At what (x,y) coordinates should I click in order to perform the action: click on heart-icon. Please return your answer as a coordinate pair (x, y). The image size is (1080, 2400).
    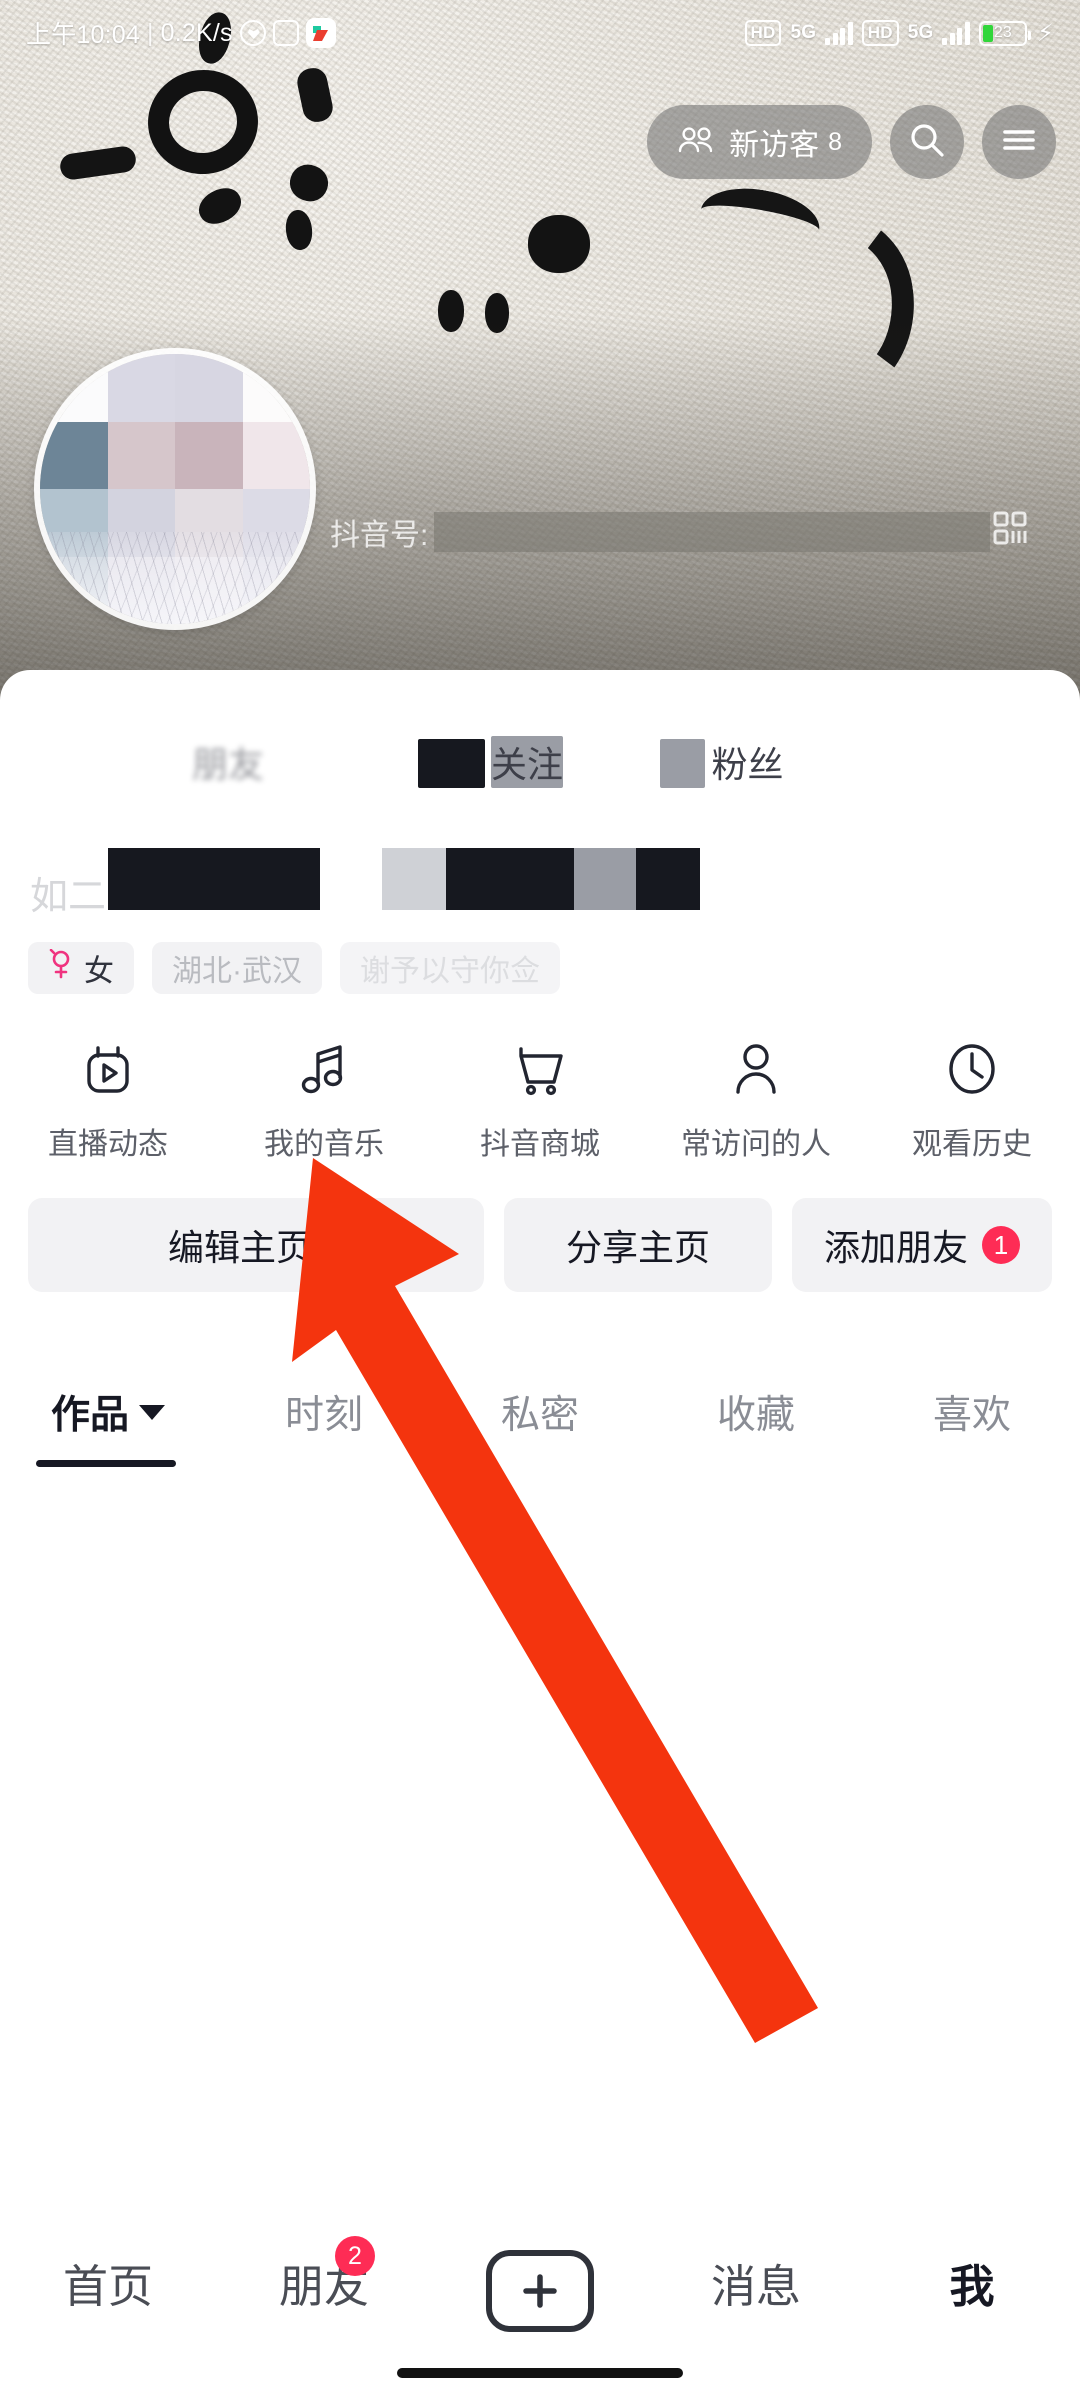
    Looking at the image, I should click on (252, 33).